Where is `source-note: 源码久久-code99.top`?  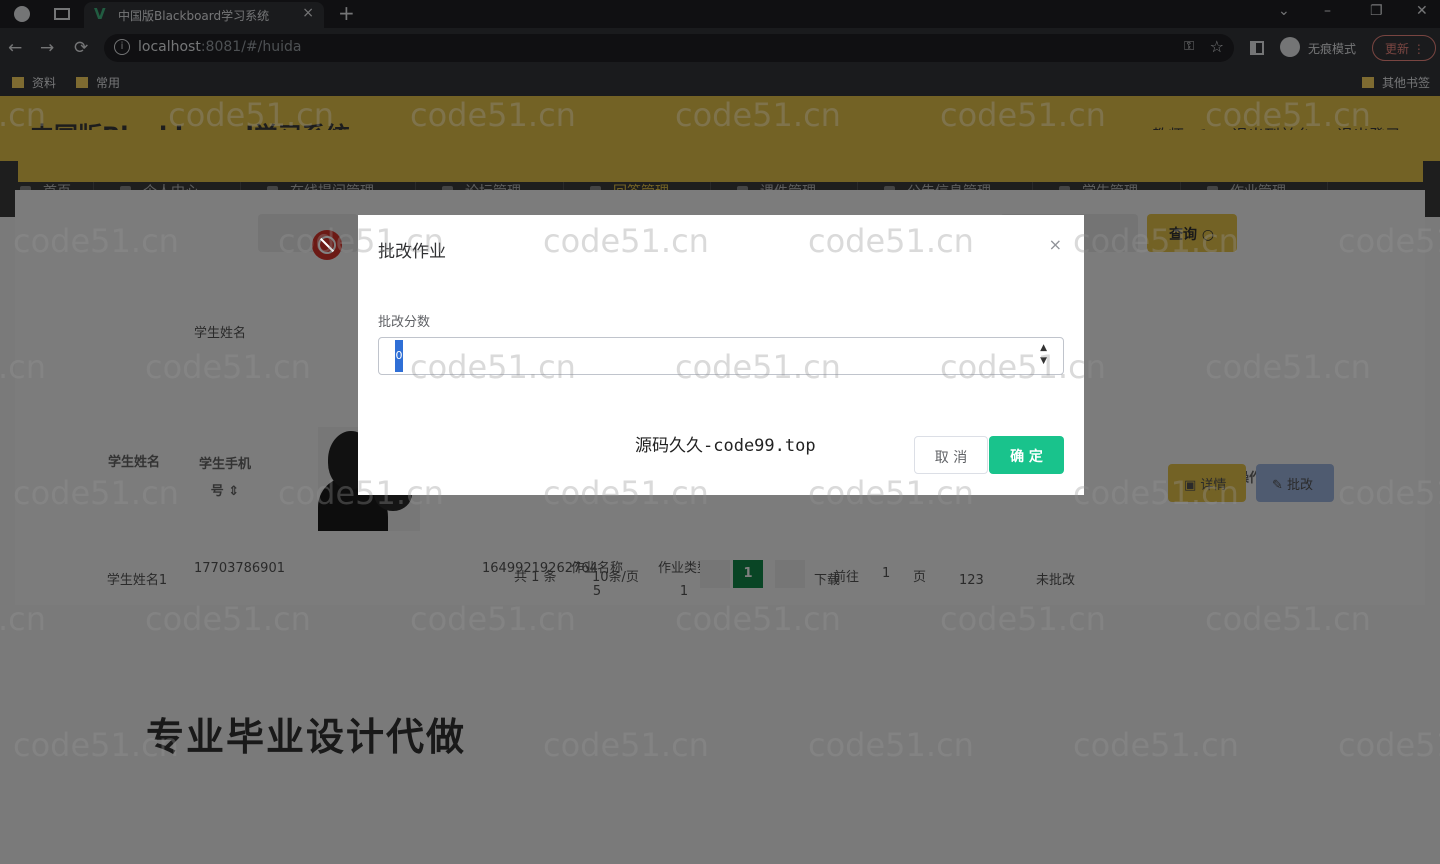
source-note: 源码久久-code99.top is located at coordinates (725, 446).